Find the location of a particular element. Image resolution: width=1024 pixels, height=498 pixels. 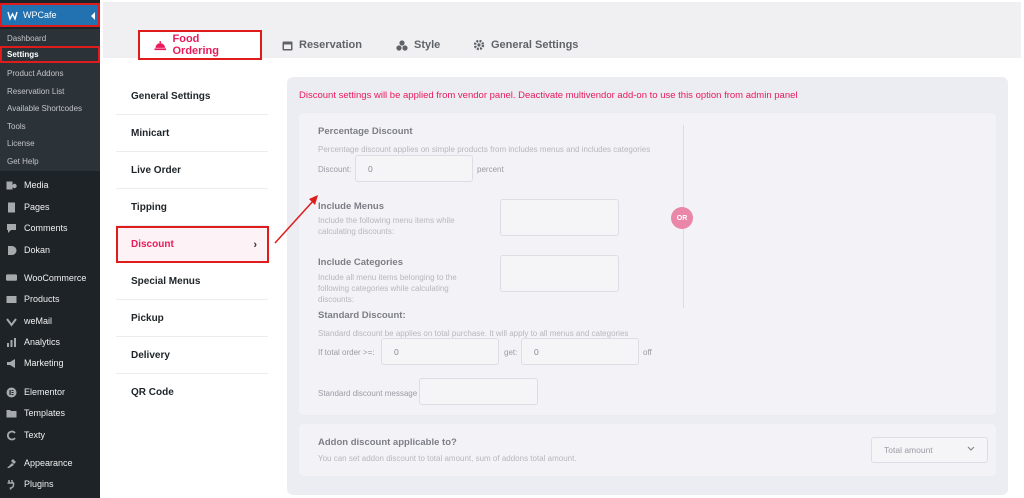

percentage-discount-title: Percentage Discount is located at coordinates (365, 131).